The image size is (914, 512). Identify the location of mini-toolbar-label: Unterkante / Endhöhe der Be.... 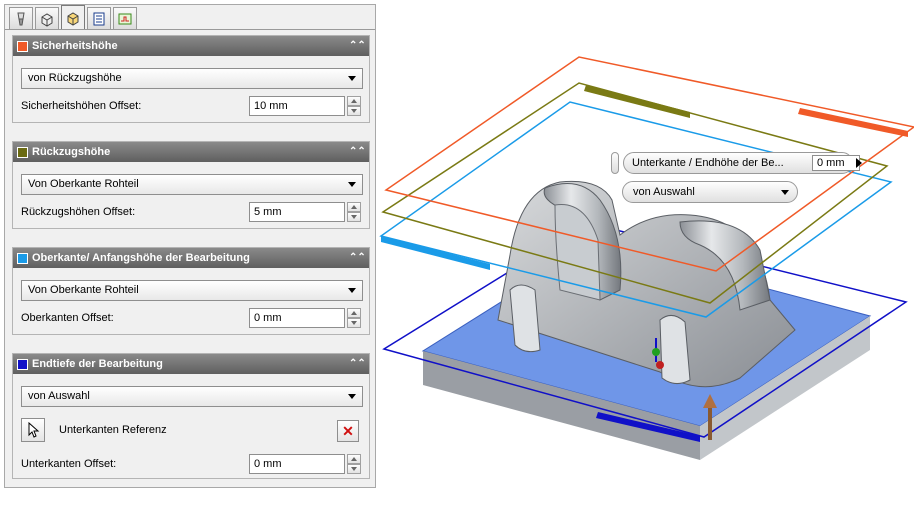
(708, 163).